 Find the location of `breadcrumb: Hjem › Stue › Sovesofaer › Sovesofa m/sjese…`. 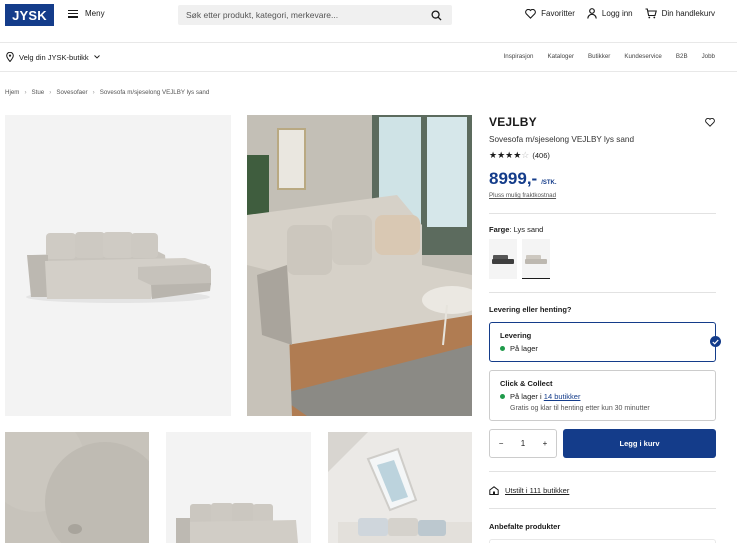

breadcrumb: Hjem › Stue › Sovesofaer › Sovesofa m/sjese… is located at coordinates (107, 92).